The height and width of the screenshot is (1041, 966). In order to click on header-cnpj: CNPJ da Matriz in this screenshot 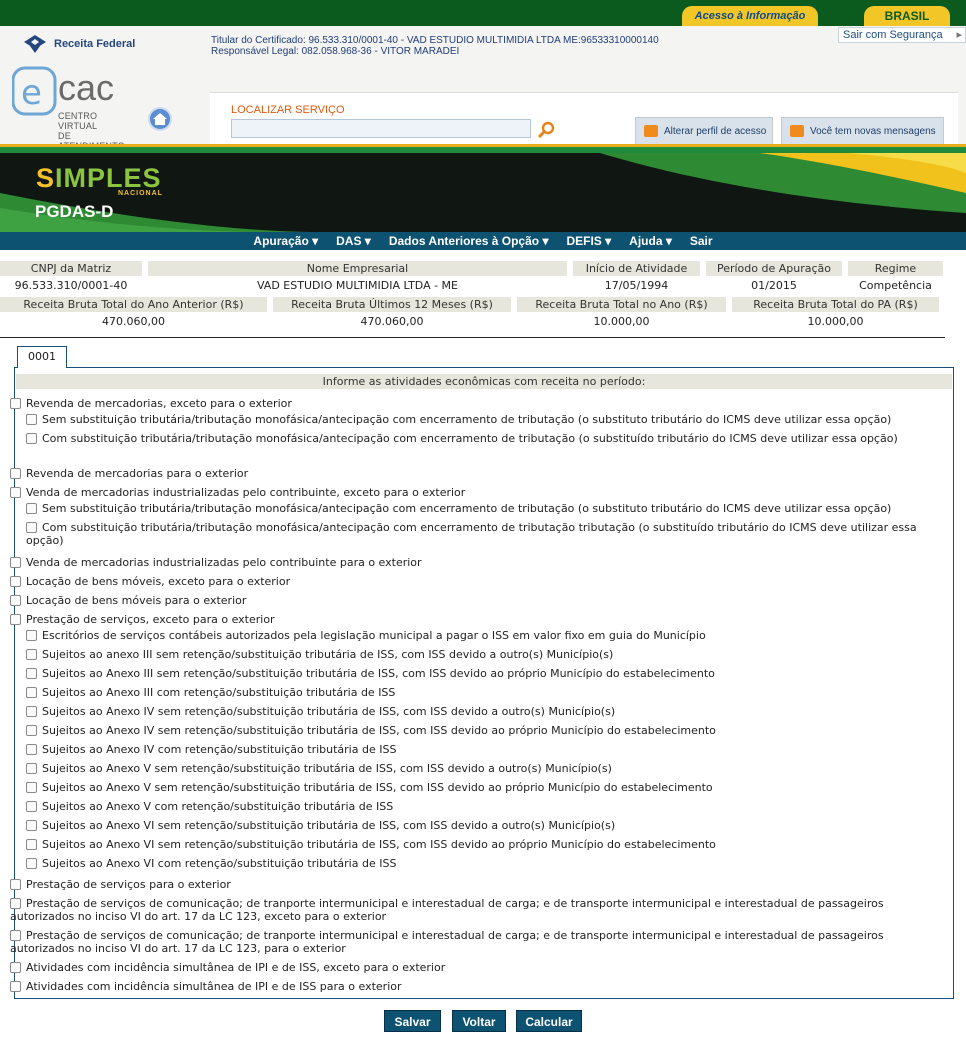, I will do `click(71, 268)`.